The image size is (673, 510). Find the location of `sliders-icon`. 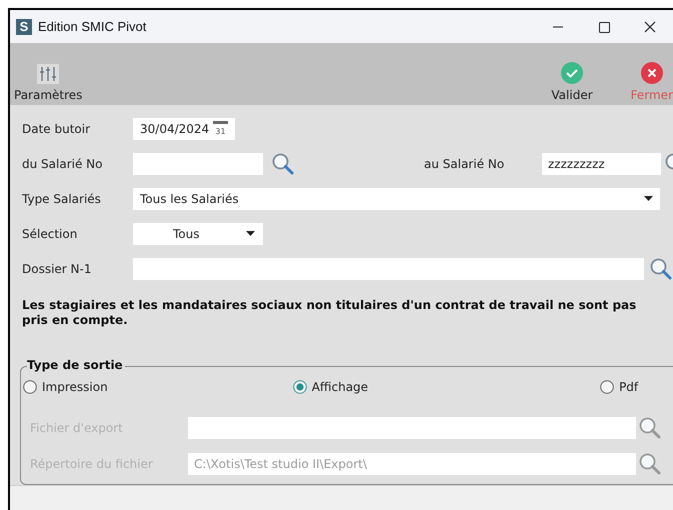

sliders-icon is located at coordinates (48, 74).